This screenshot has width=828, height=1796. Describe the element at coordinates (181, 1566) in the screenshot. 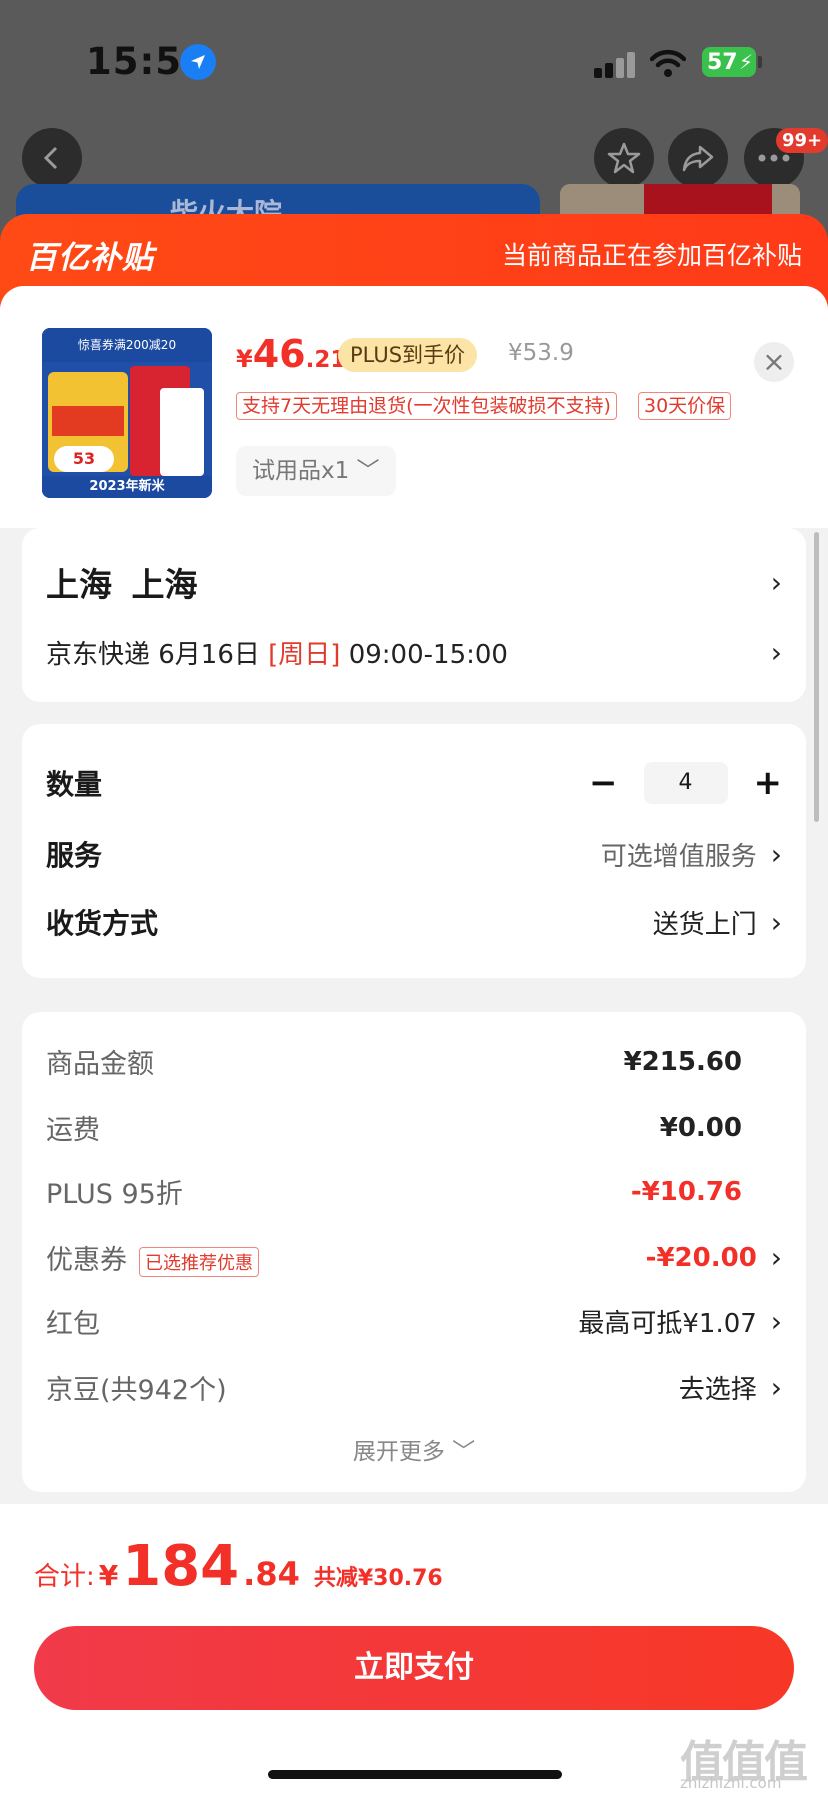

I see `total-amount-int: 184` at that location.